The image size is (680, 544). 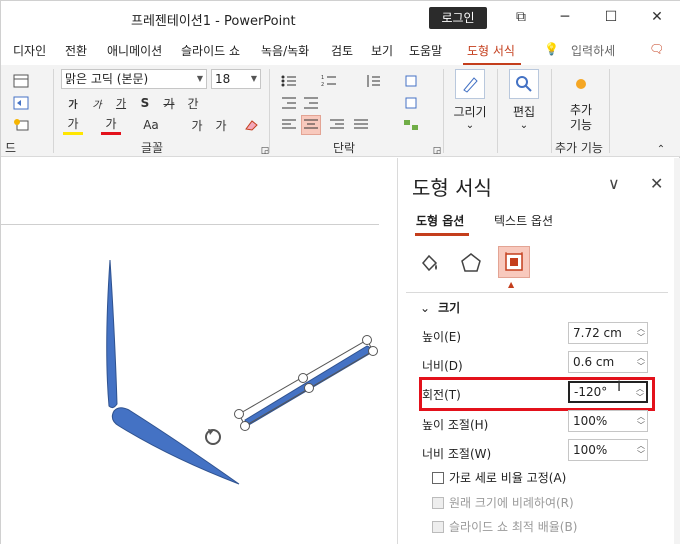 What do you see at coordinates (611, 17) in the screenshot?
I see `maximize-button: ☐` at bounding box center [611, 17].